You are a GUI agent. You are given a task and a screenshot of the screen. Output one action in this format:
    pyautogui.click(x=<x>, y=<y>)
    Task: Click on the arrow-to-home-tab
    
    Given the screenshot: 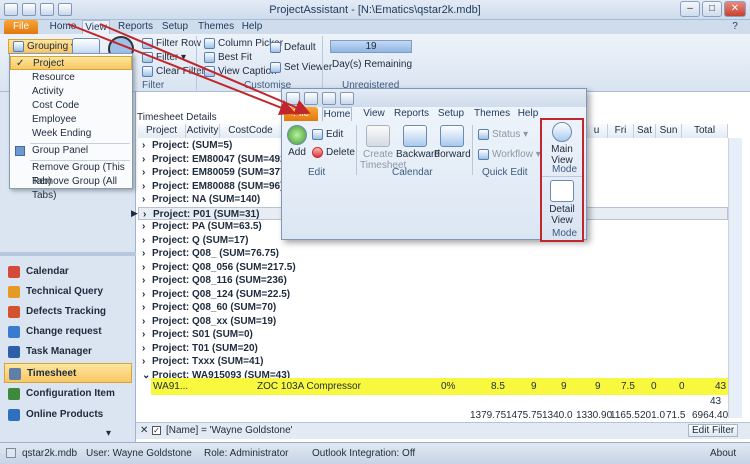 What is the action you would take?
    pyautogui.click(x=205, y=69)
    